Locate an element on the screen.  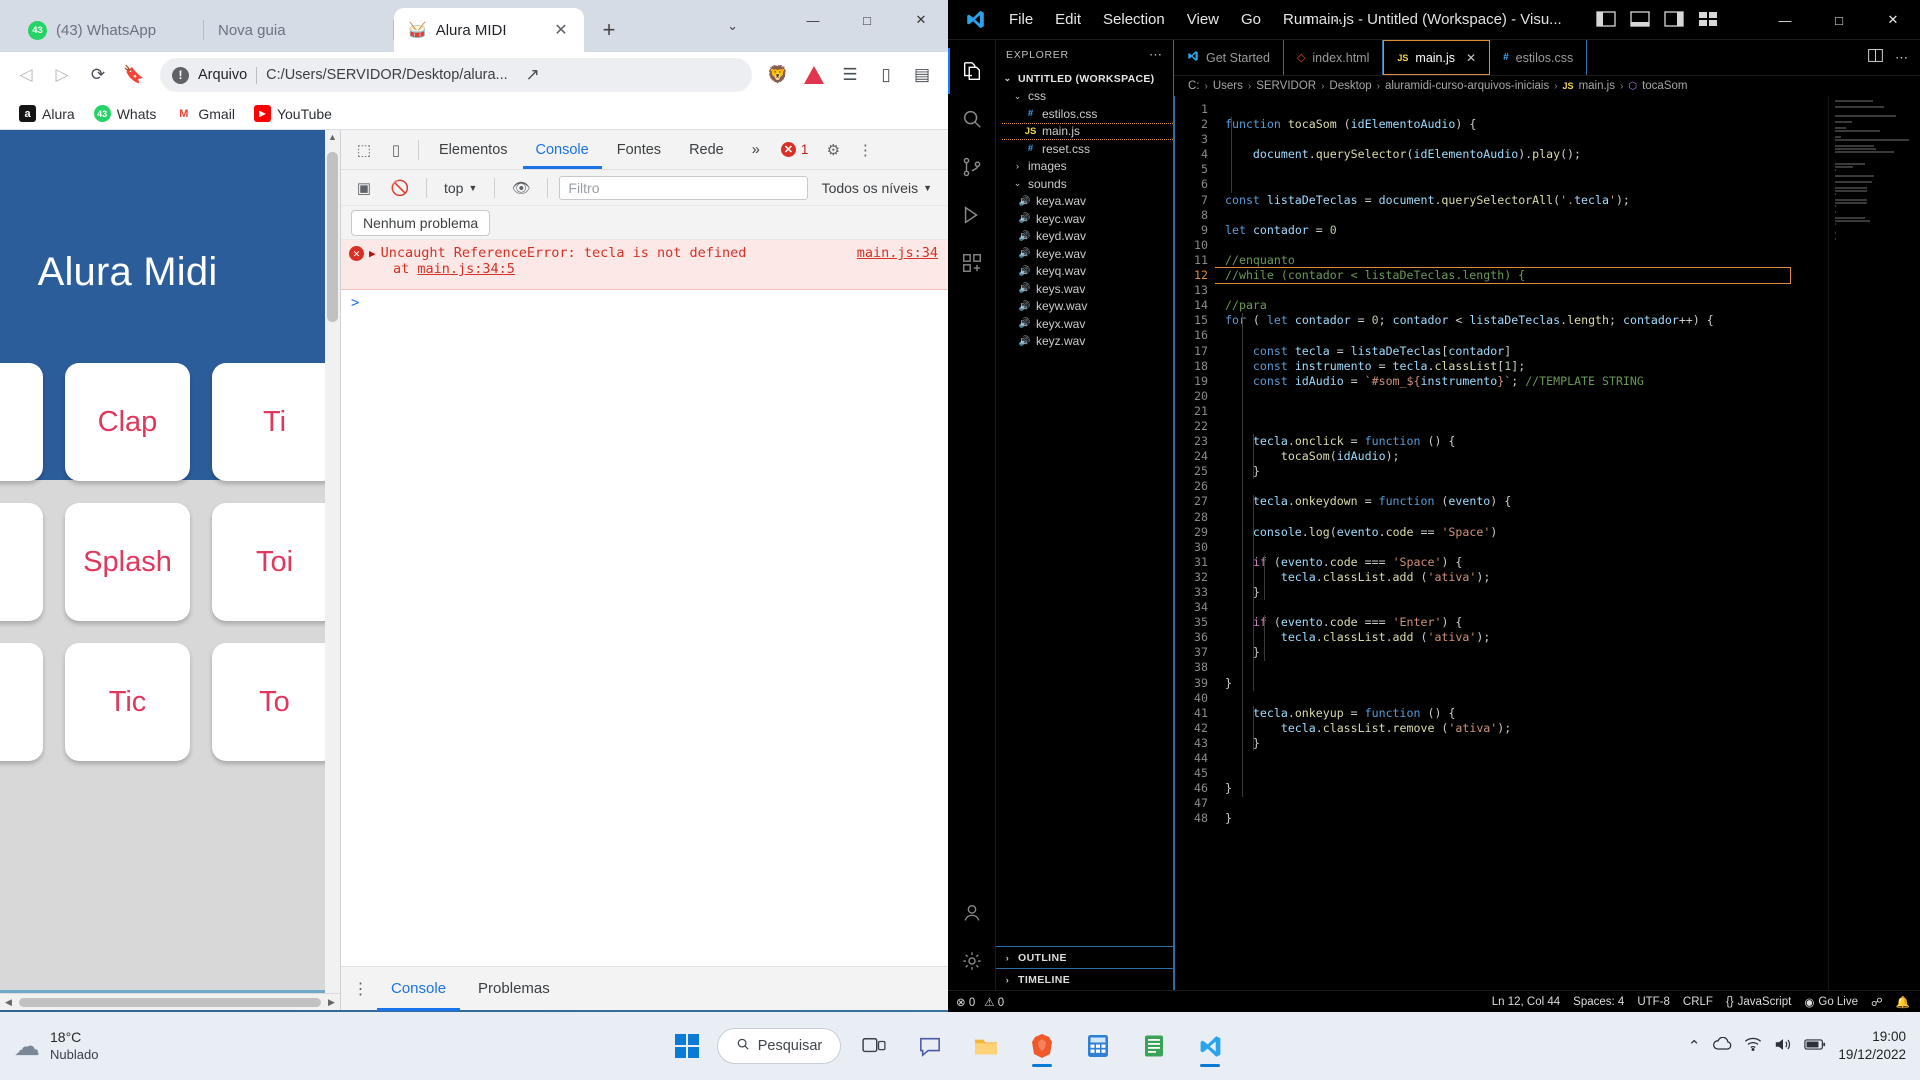
devtools-more-tabs-icon: » is located at coordinates (756, 150).